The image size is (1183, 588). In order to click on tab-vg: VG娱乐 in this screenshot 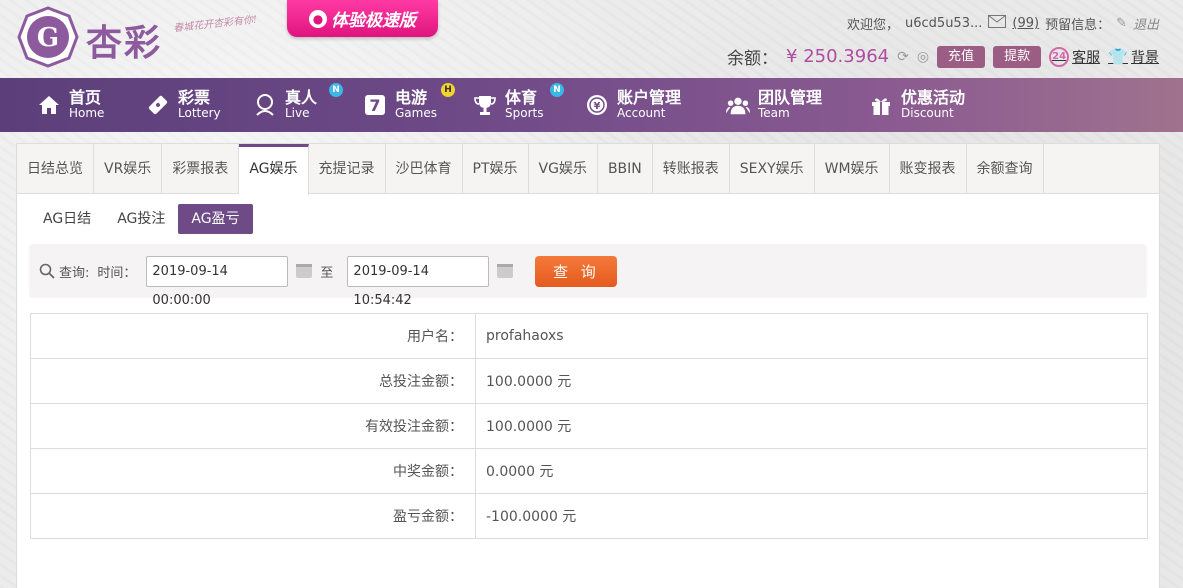, I will do `click(563, 169)`.